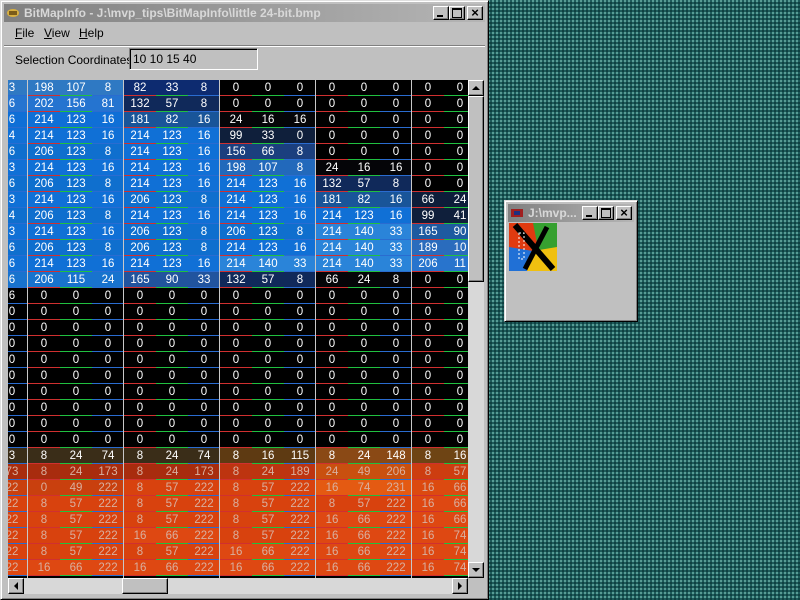 This screenshot has height=600, width=800. Describe the element at coordinates (456, 248) in the screenshot. I see `pixel-cell: 10` at that location.